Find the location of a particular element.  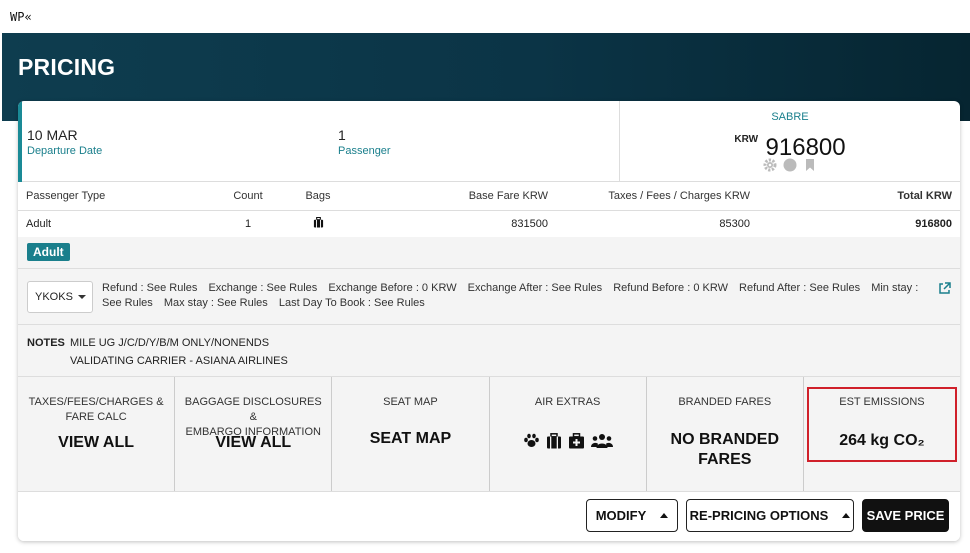

tile-air-extras: AIR EXTRAS is located at coordinates (568, 434).